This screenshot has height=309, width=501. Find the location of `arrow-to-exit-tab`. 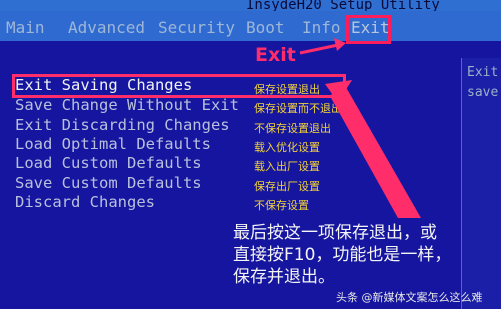

arrow-to-exit-tab is located at coordinates (319, 49).